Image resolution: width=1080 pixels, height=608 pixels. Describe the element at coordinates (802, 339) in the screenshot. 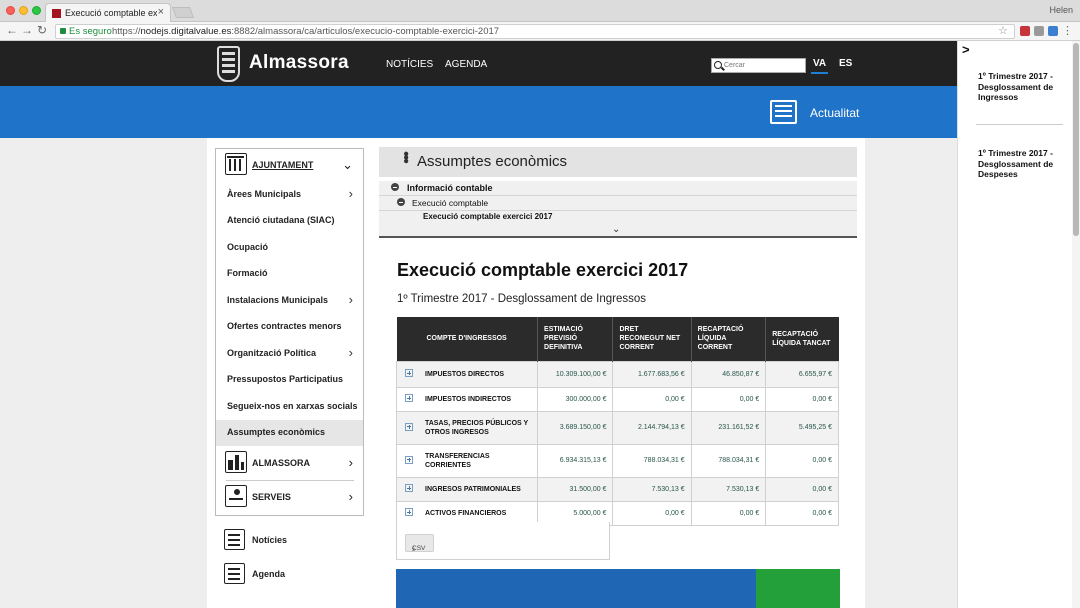

I see `column-header: RECAPTACIÓ LÍQUIDA TANCAT` at that location.